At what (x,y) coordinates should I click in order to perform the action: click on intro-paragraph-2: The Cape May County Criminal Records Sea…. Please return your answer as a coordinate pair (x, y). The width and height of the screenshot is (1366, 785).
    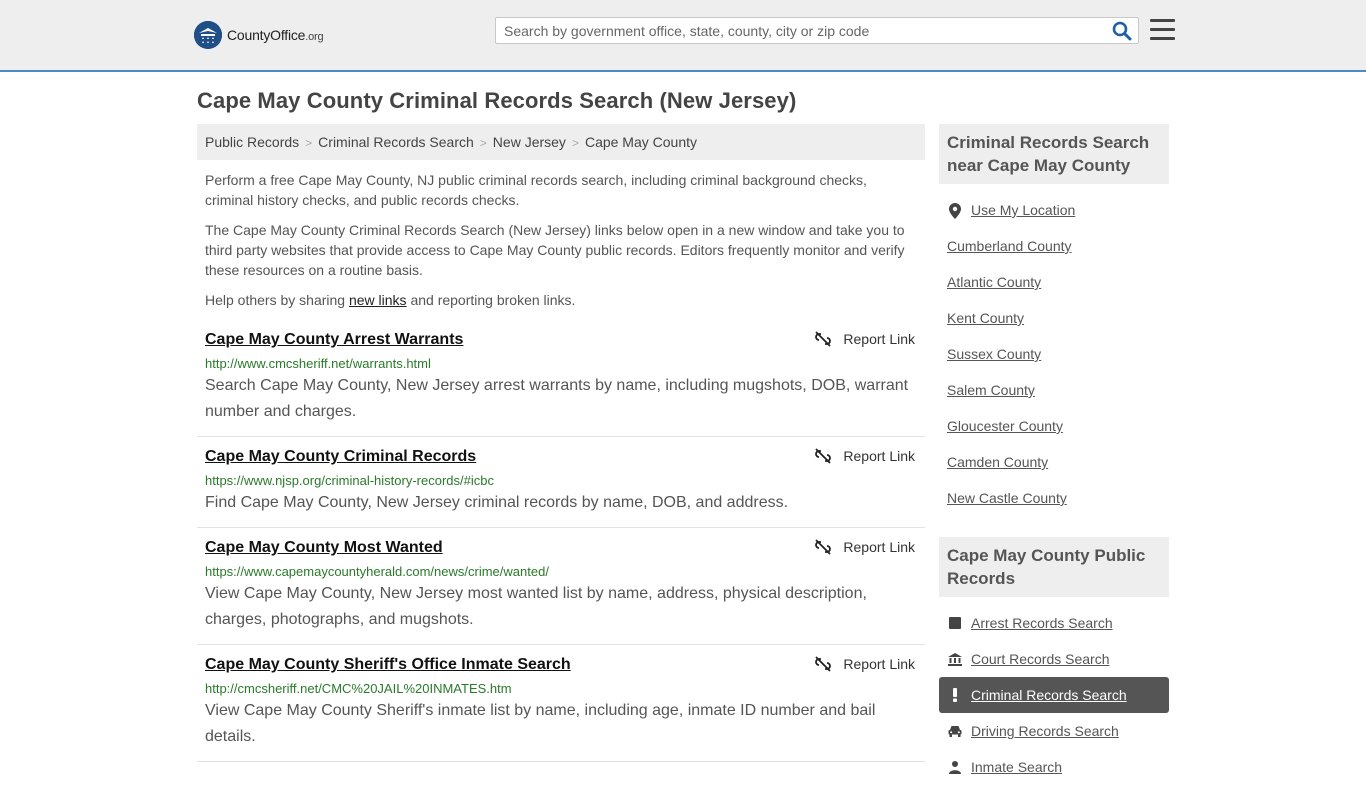
    Looking at the image, I should click on (555, 250).